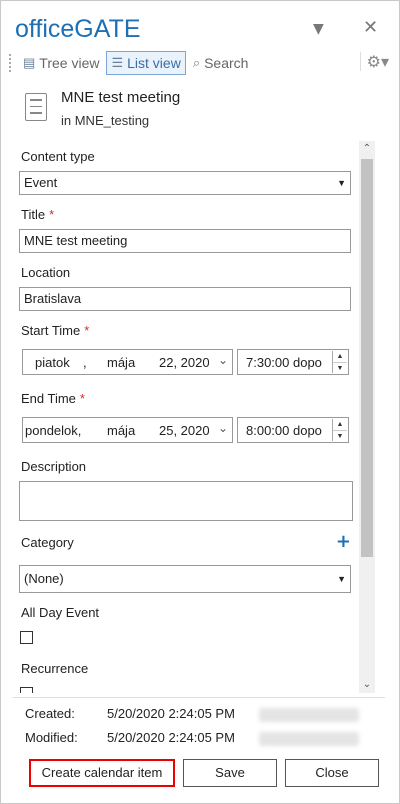  I want to click on toolbar: ▤ Tree view ☰ List view ⌕ Search ⚙▾, so click(201, 63).